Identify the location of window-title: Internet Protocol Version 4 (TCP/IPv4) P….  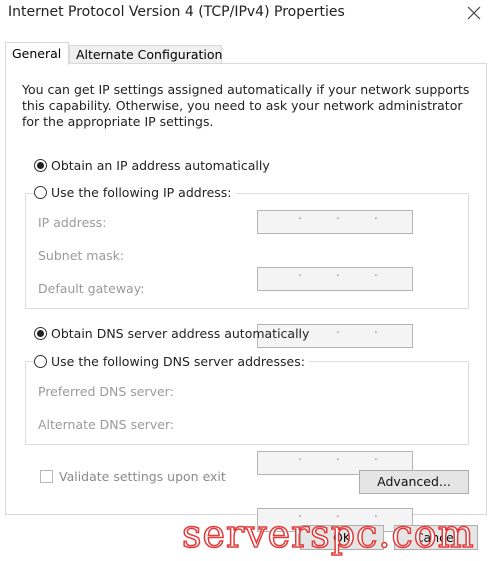
(176, 12).